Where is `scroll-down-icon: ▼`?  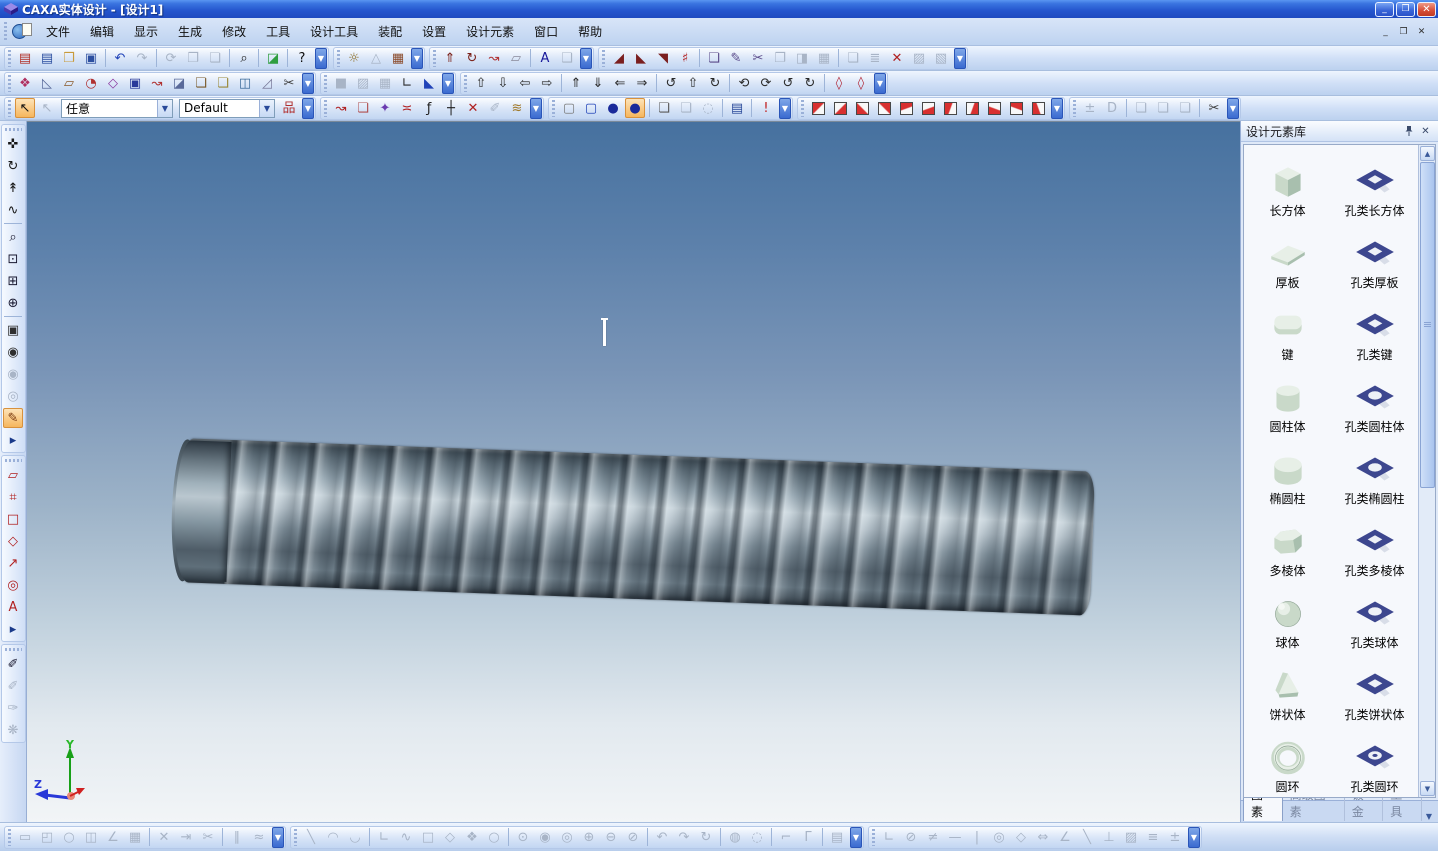 scroll-down-icon: ▼ is located at coordinates (1427, 788).